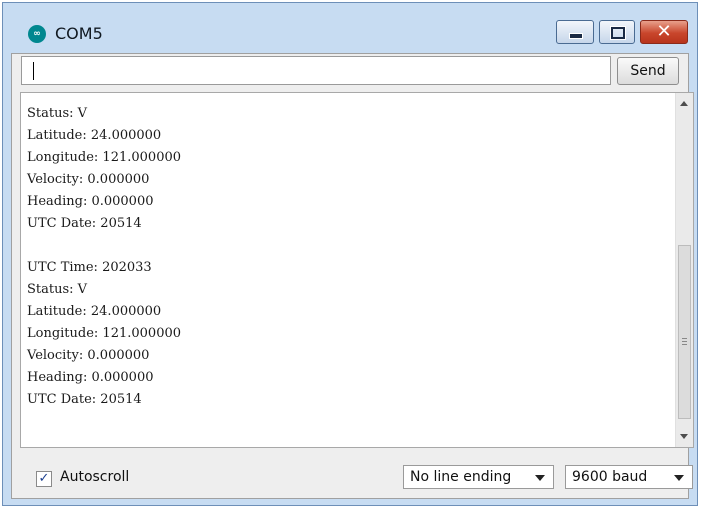 Image resolution: width=701 pixels, height=510 pixels. Describe the element at coordinates (575, 32) in the screenshot. I see `minimize-button` at that location.